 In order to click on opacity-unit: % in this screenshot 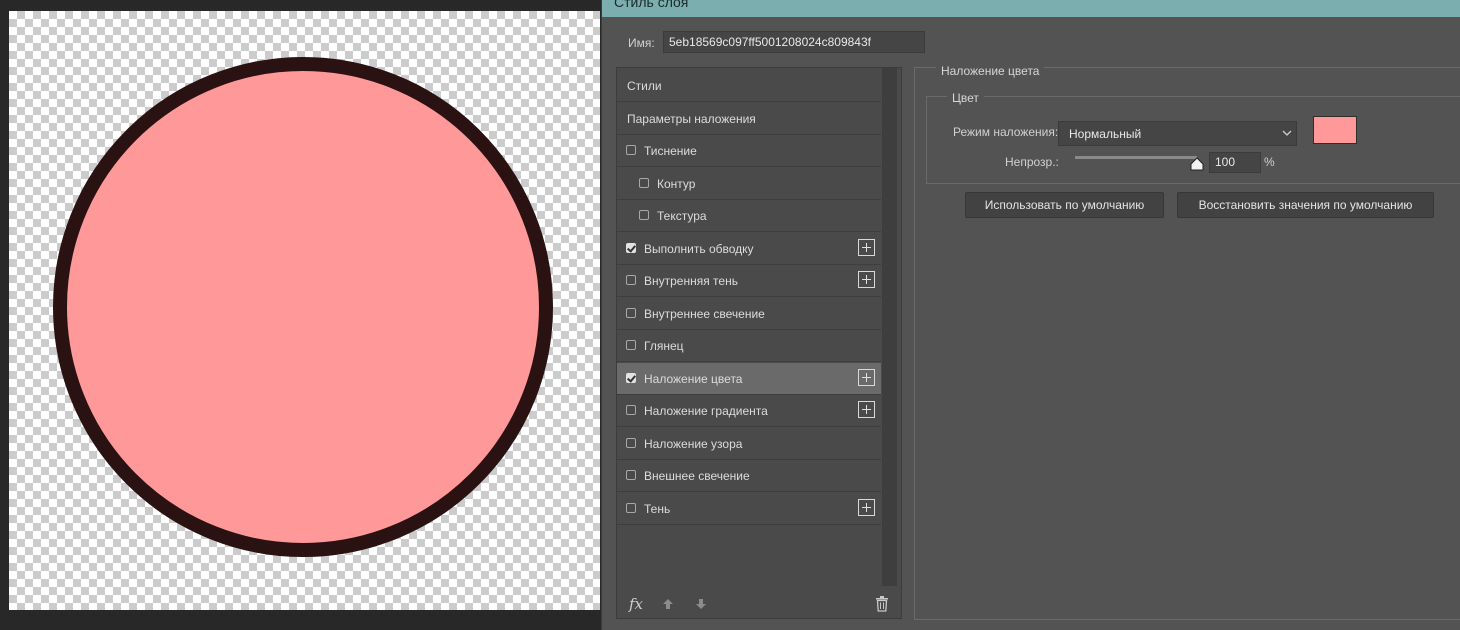, I will do `click(1269, 162)`.